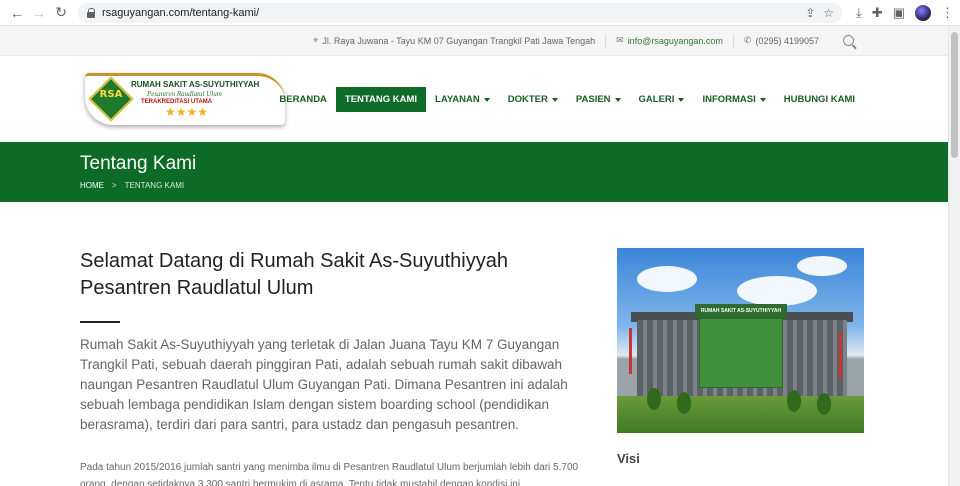 The width and height of the screenshot is (960, 486). What do you see at coordinates (92, 185) in the screenshot?
I see `breadcrumb-home: HOME` at bounding box center [92, 185].